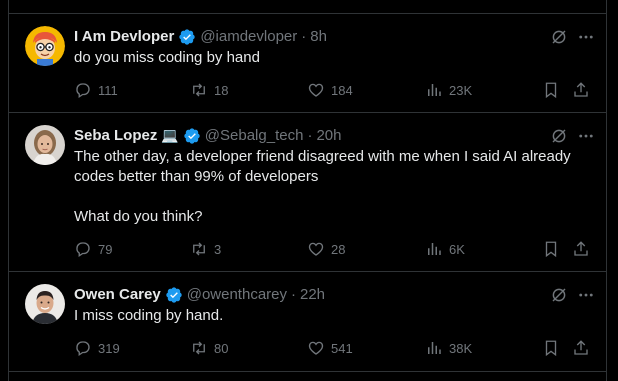 This screenshot has height=381, width=618. I want to click on reply-count: 79, so click(105, 249).